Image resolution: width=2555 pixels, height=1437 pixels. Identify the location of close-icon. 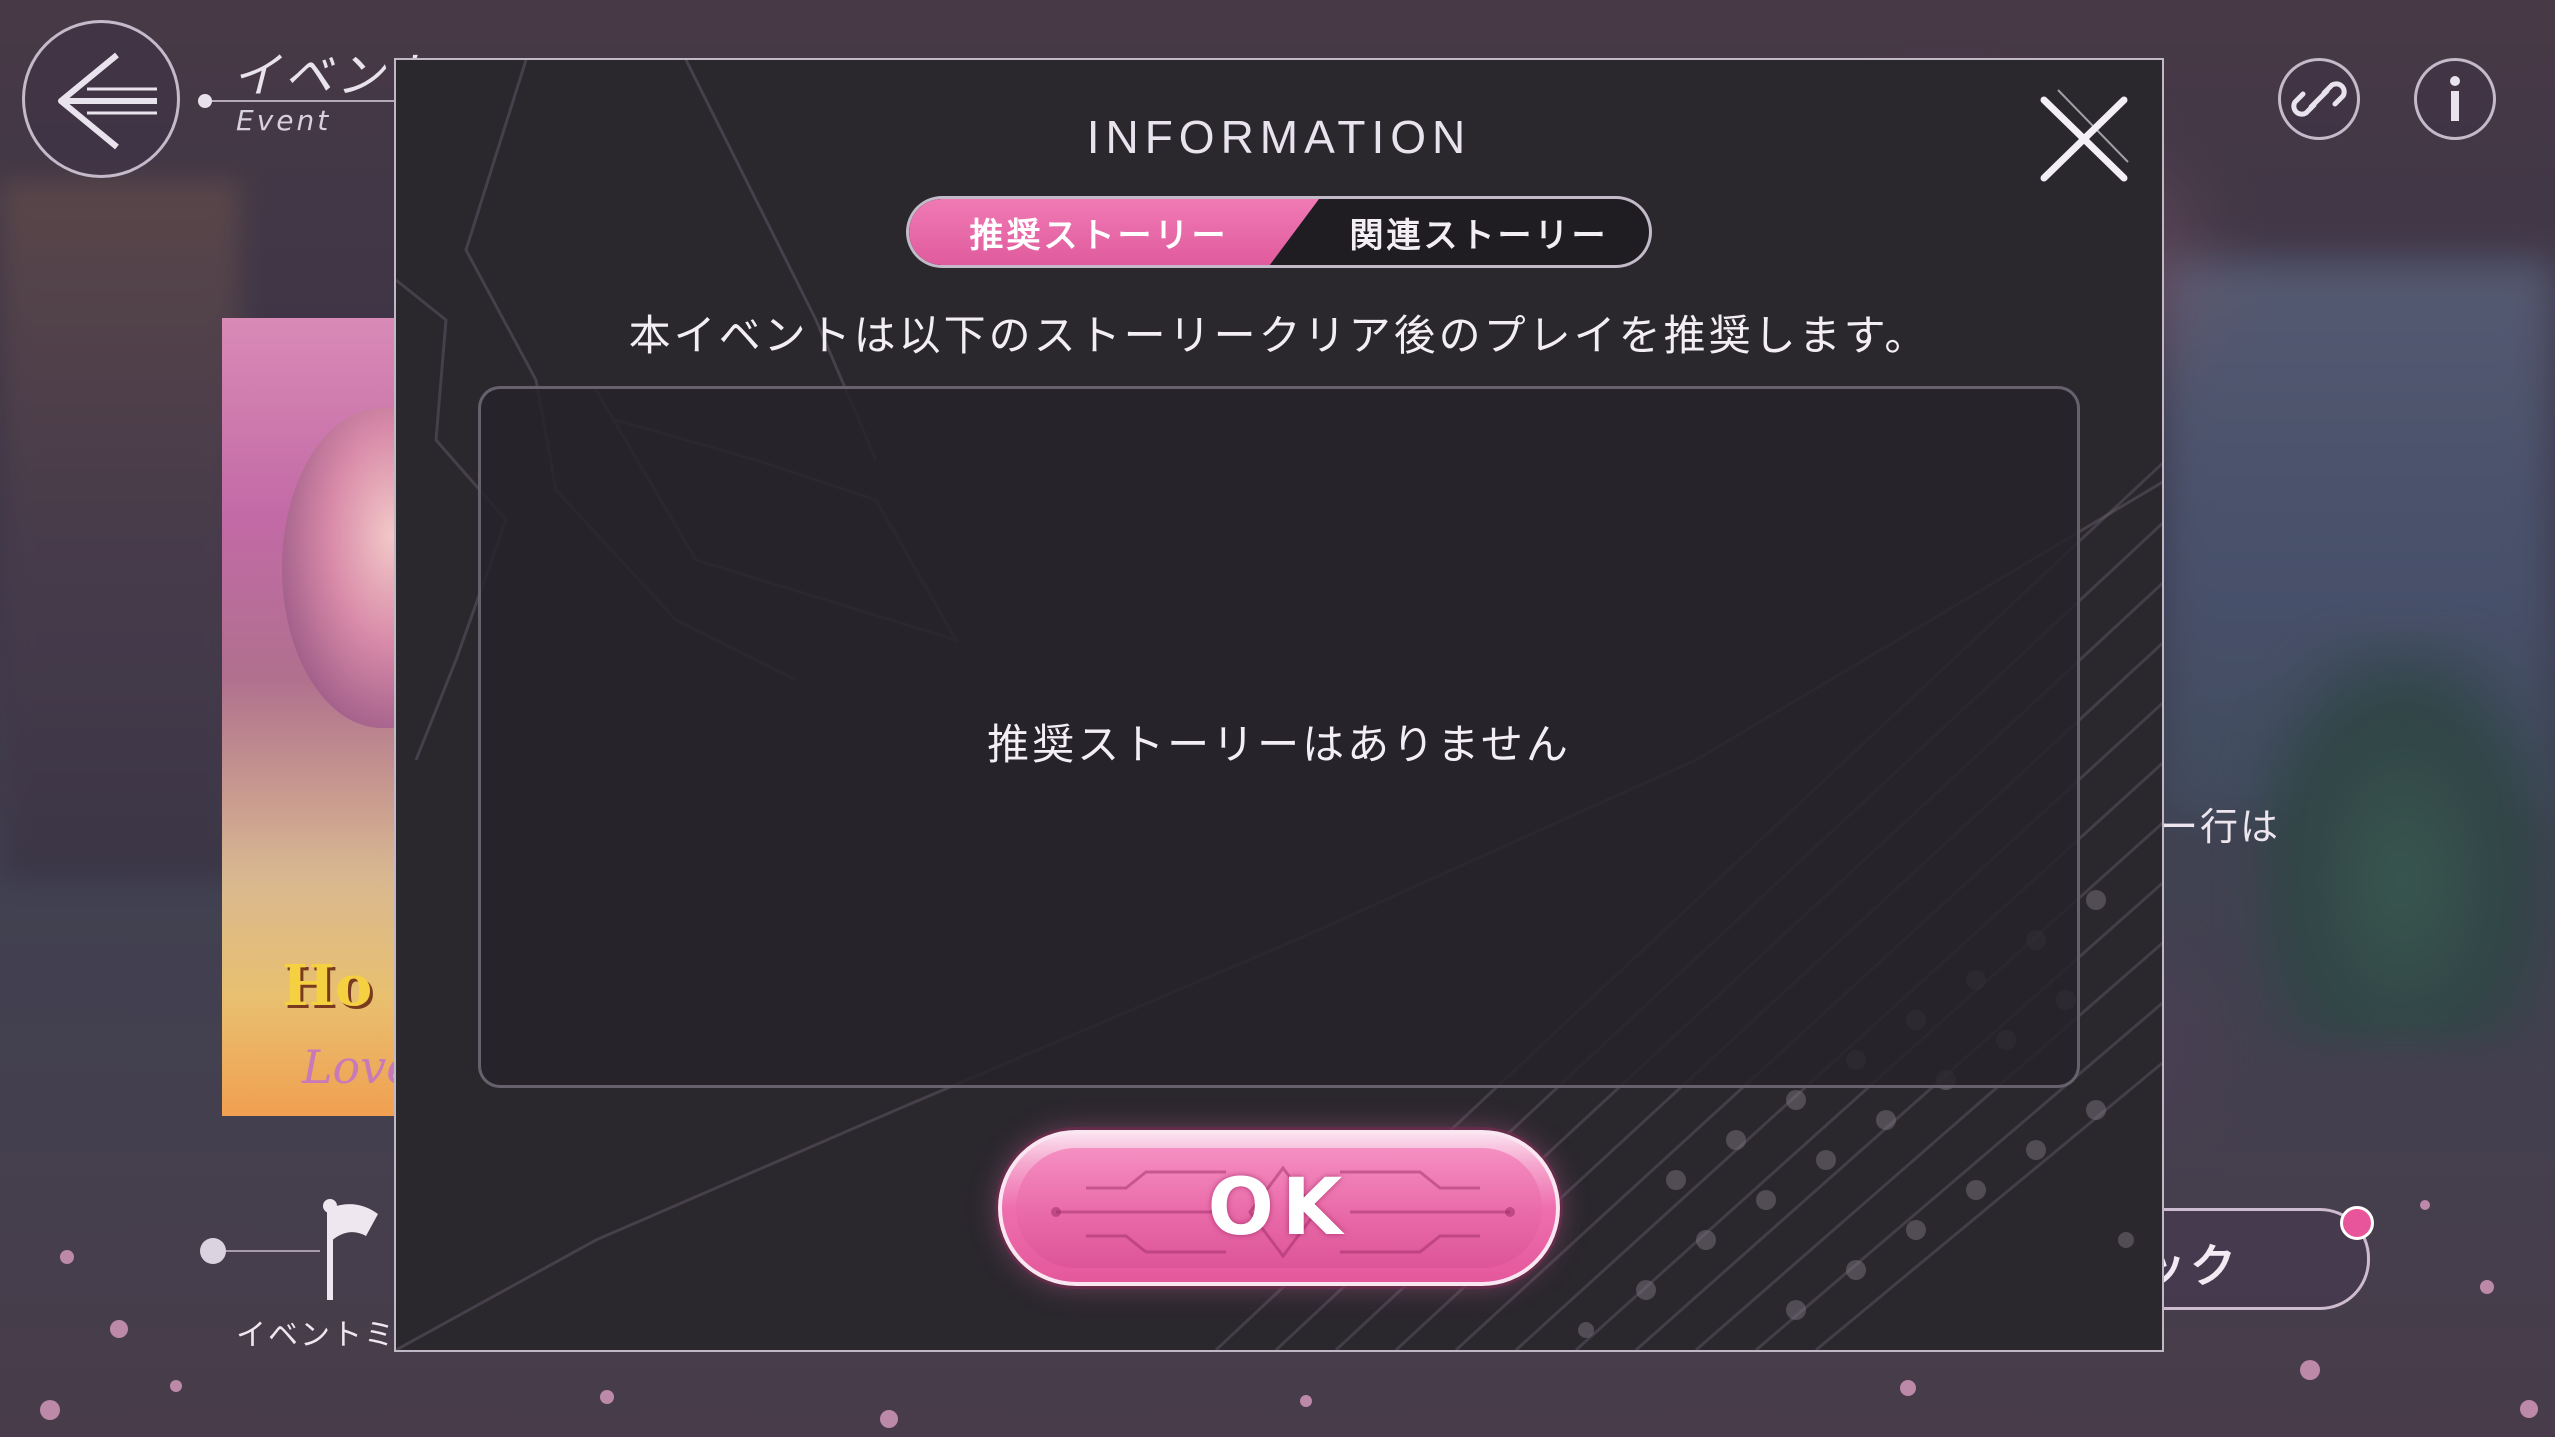
(2084, 135).